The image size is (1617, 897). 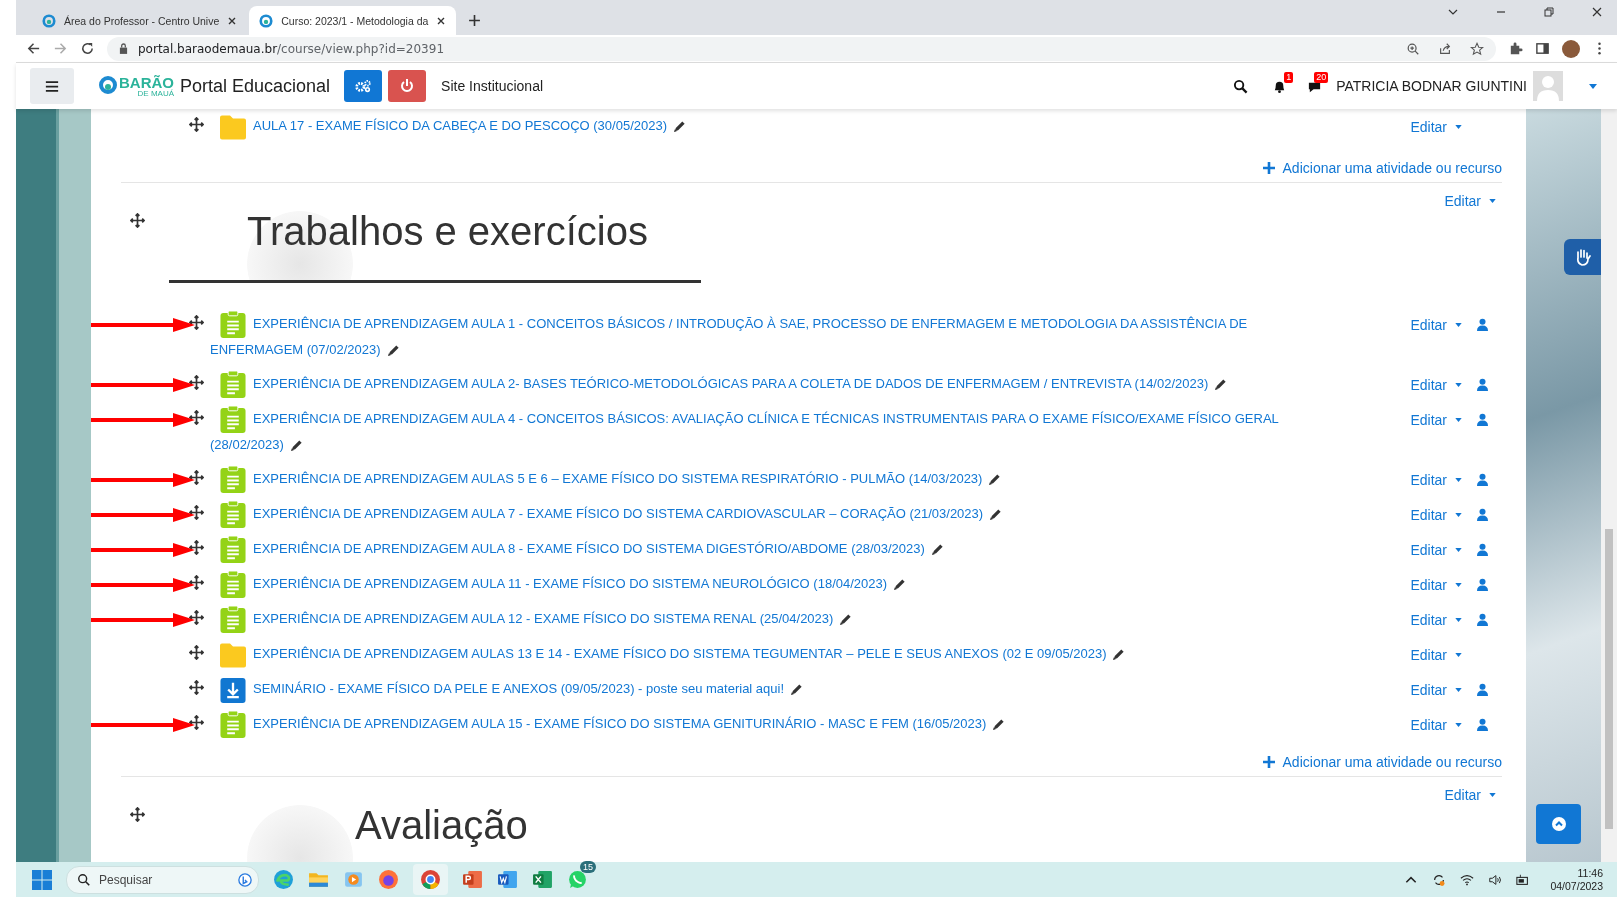 I want to click on firefox-icon, so click(x=388, y=879).